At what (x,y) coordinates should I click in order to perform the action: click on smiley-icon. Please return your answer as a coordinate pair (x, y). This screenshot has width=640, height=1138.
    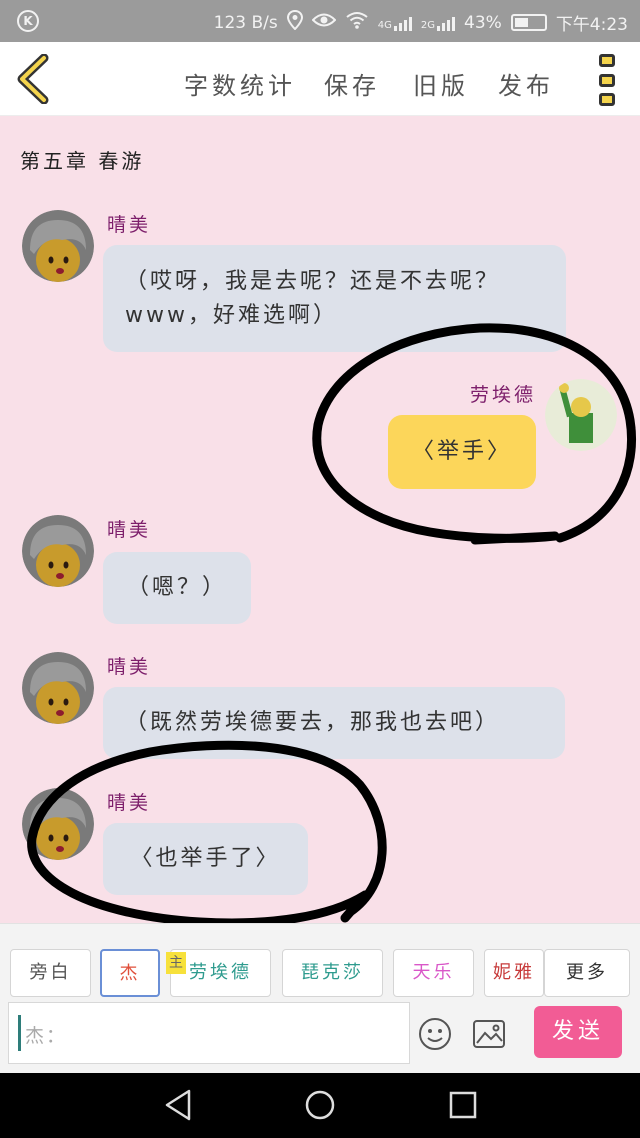
    Looking at the image, I should click on (435, 1034).